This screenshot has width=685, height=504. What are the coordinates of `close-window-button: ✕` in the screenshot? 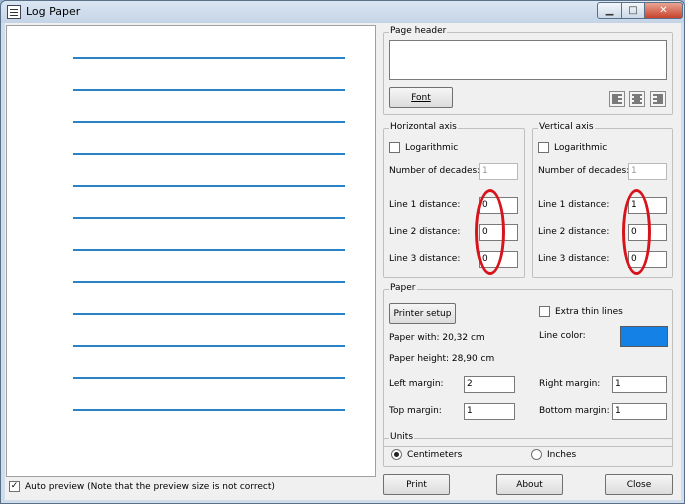 It's located at (663, 10).